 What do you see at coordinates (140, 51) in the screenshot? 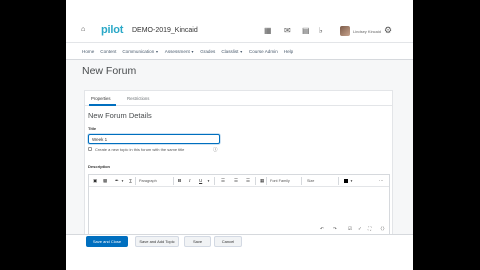
I see `nav-item-communication: Communication▼` at bounding box center [140, 51].